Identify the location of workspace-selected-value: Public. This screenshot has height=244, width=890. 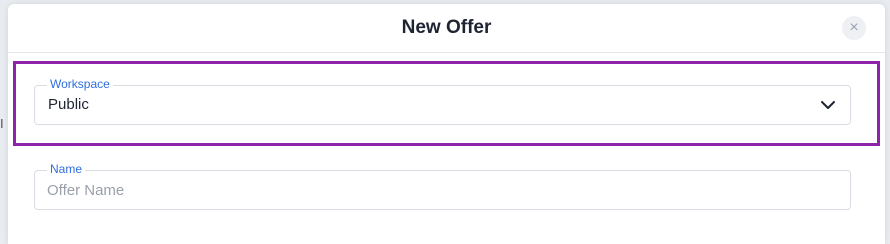
(68, 104).